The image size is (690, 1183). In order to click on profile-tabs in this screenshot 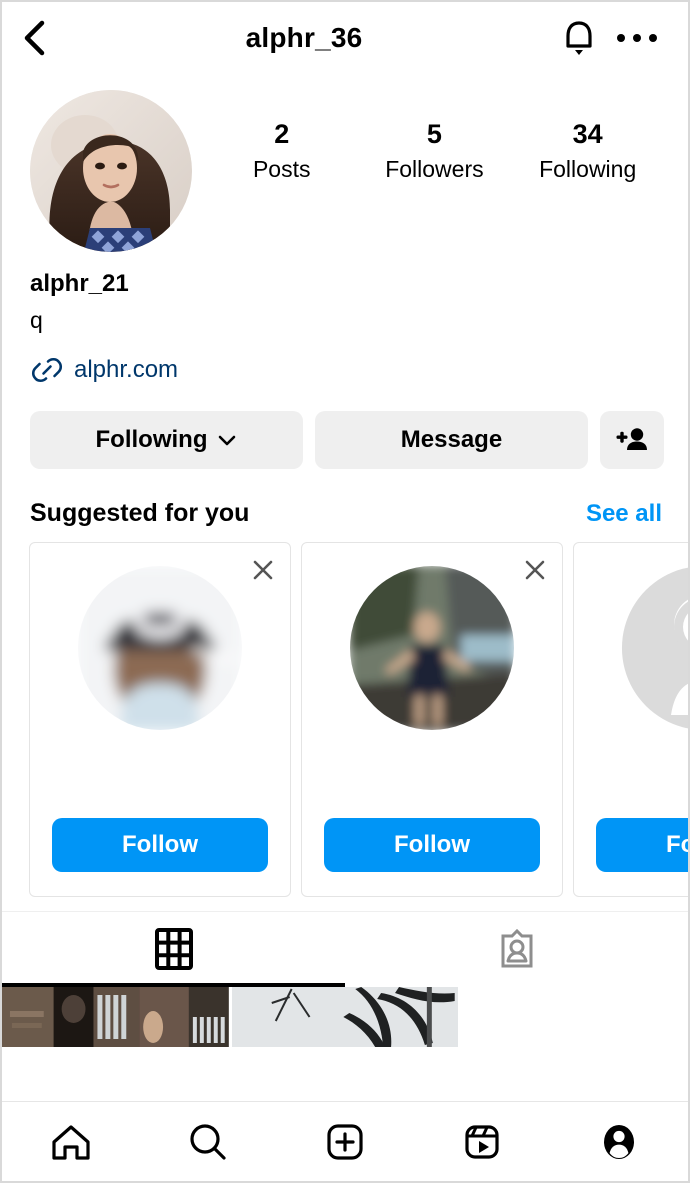, I will do `click(345, 948)`.